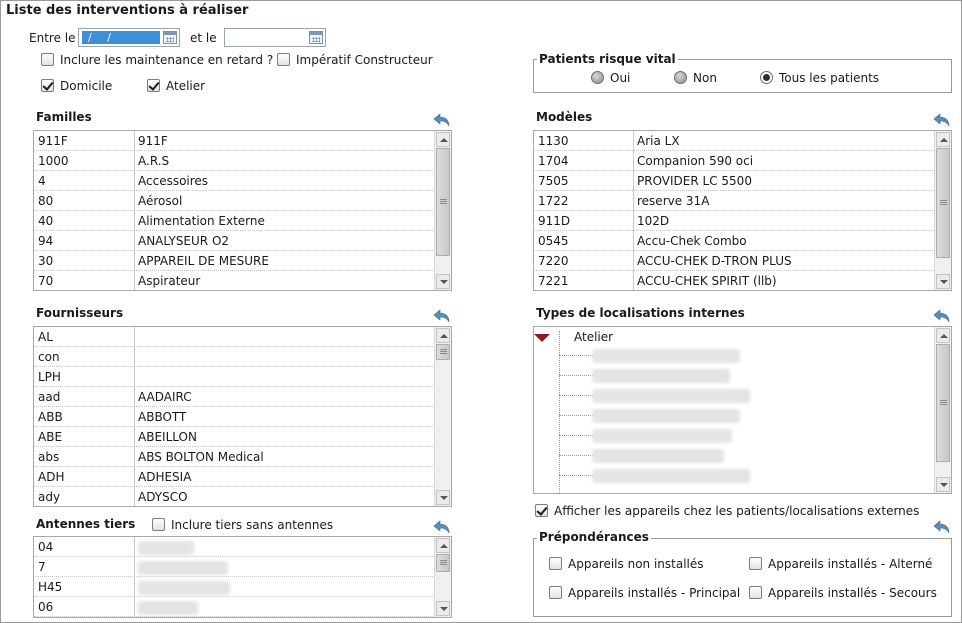 This screenshot has width=962, height=623. Describe the element at coordinates (734, 221) in the screenshot. I see `table-row: 911D 102D` at that location.